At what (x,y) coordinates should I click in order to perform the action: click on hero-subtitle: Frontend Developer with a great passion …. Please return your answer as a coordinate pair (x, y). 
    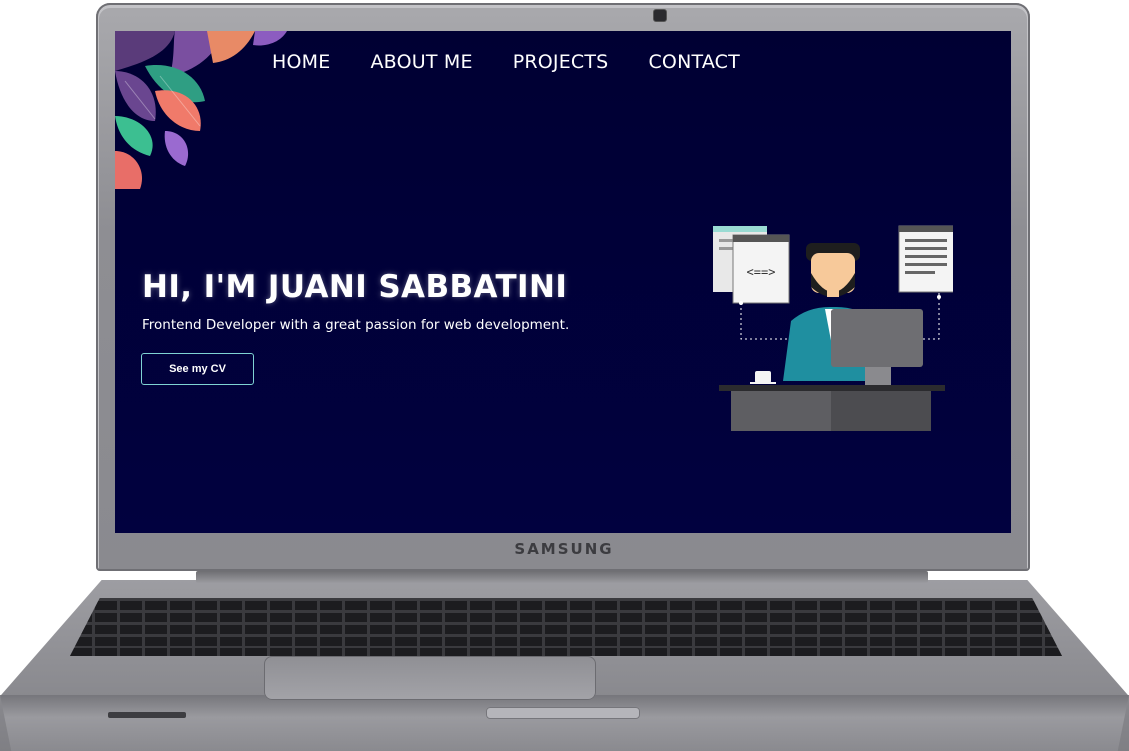
    Looking at the image, I should click on (356, 325).